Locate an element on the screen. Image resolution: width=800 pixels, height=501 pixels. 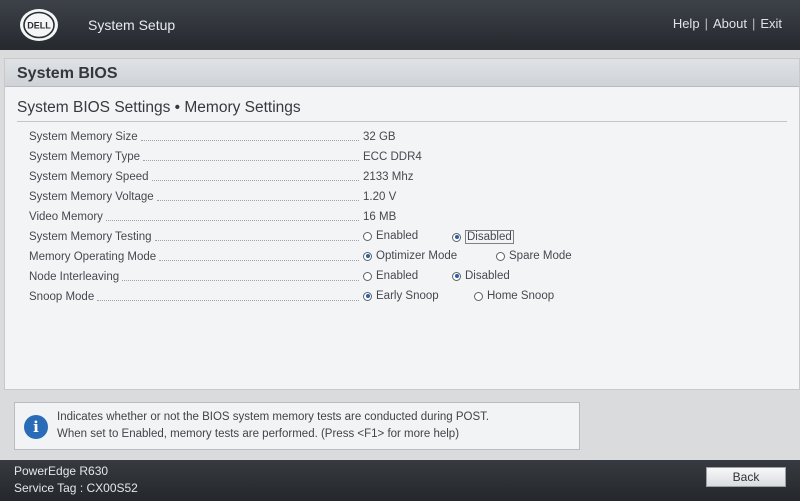
app-title: System Setup is located at coordinates (132, 25).